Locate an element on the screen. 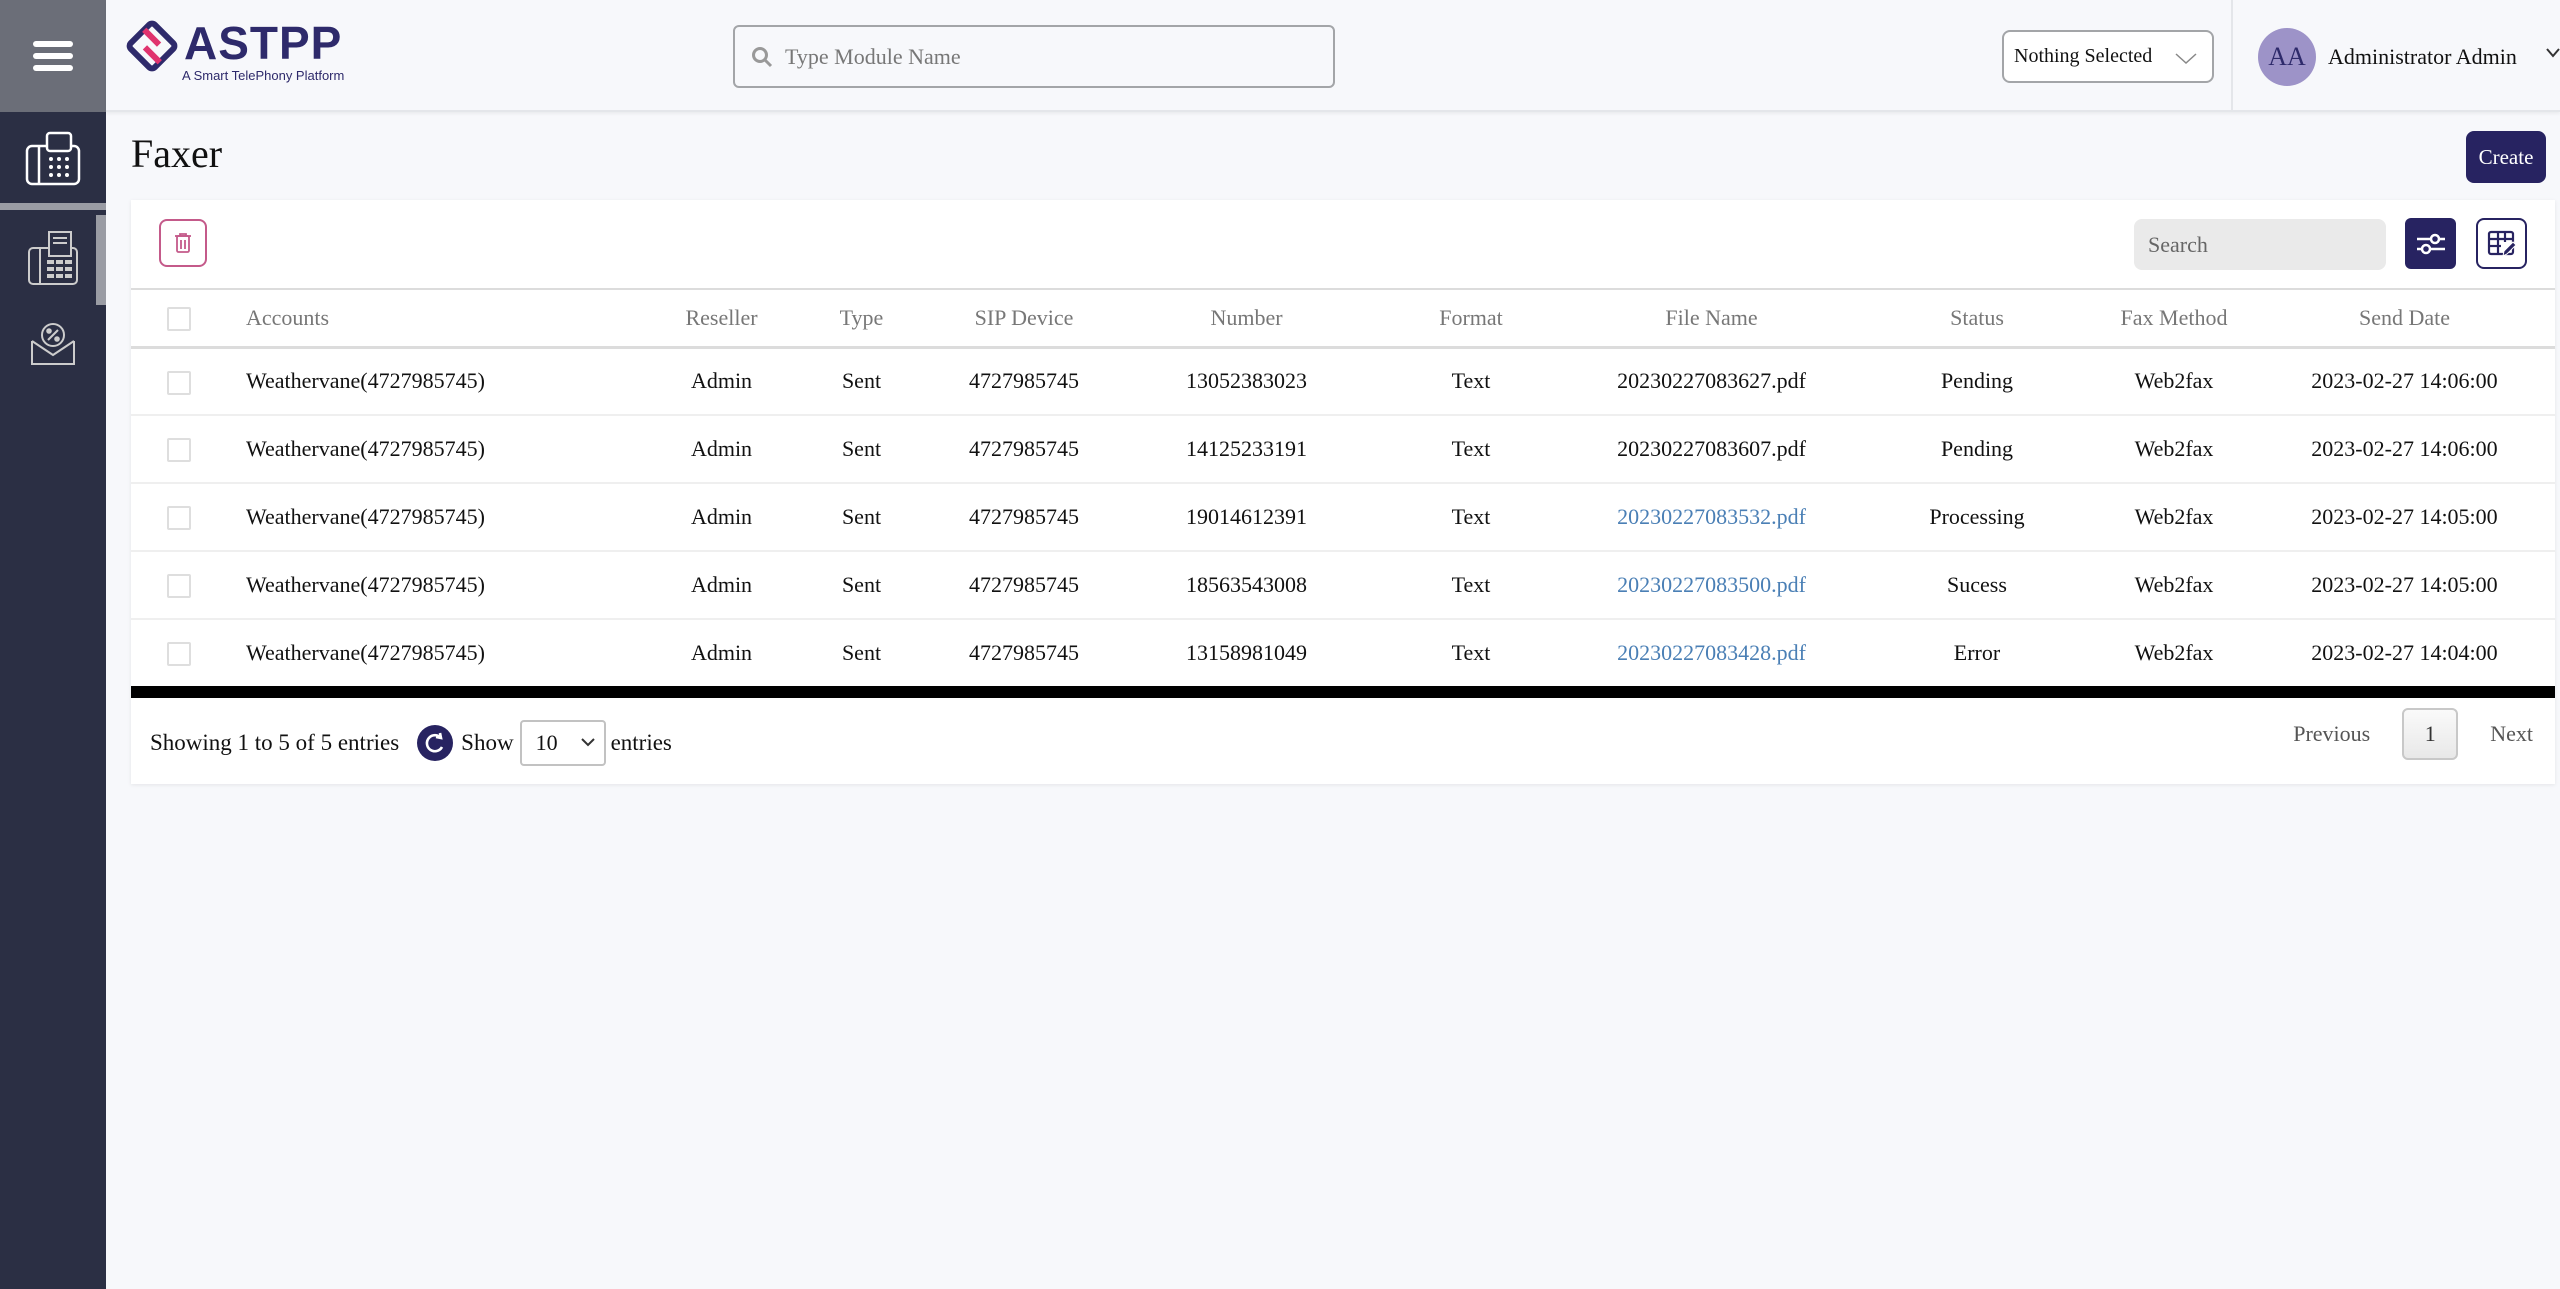 The height and width of the screenshot is (1289, 2560). filter-button is located at coordinates (2430, 243).